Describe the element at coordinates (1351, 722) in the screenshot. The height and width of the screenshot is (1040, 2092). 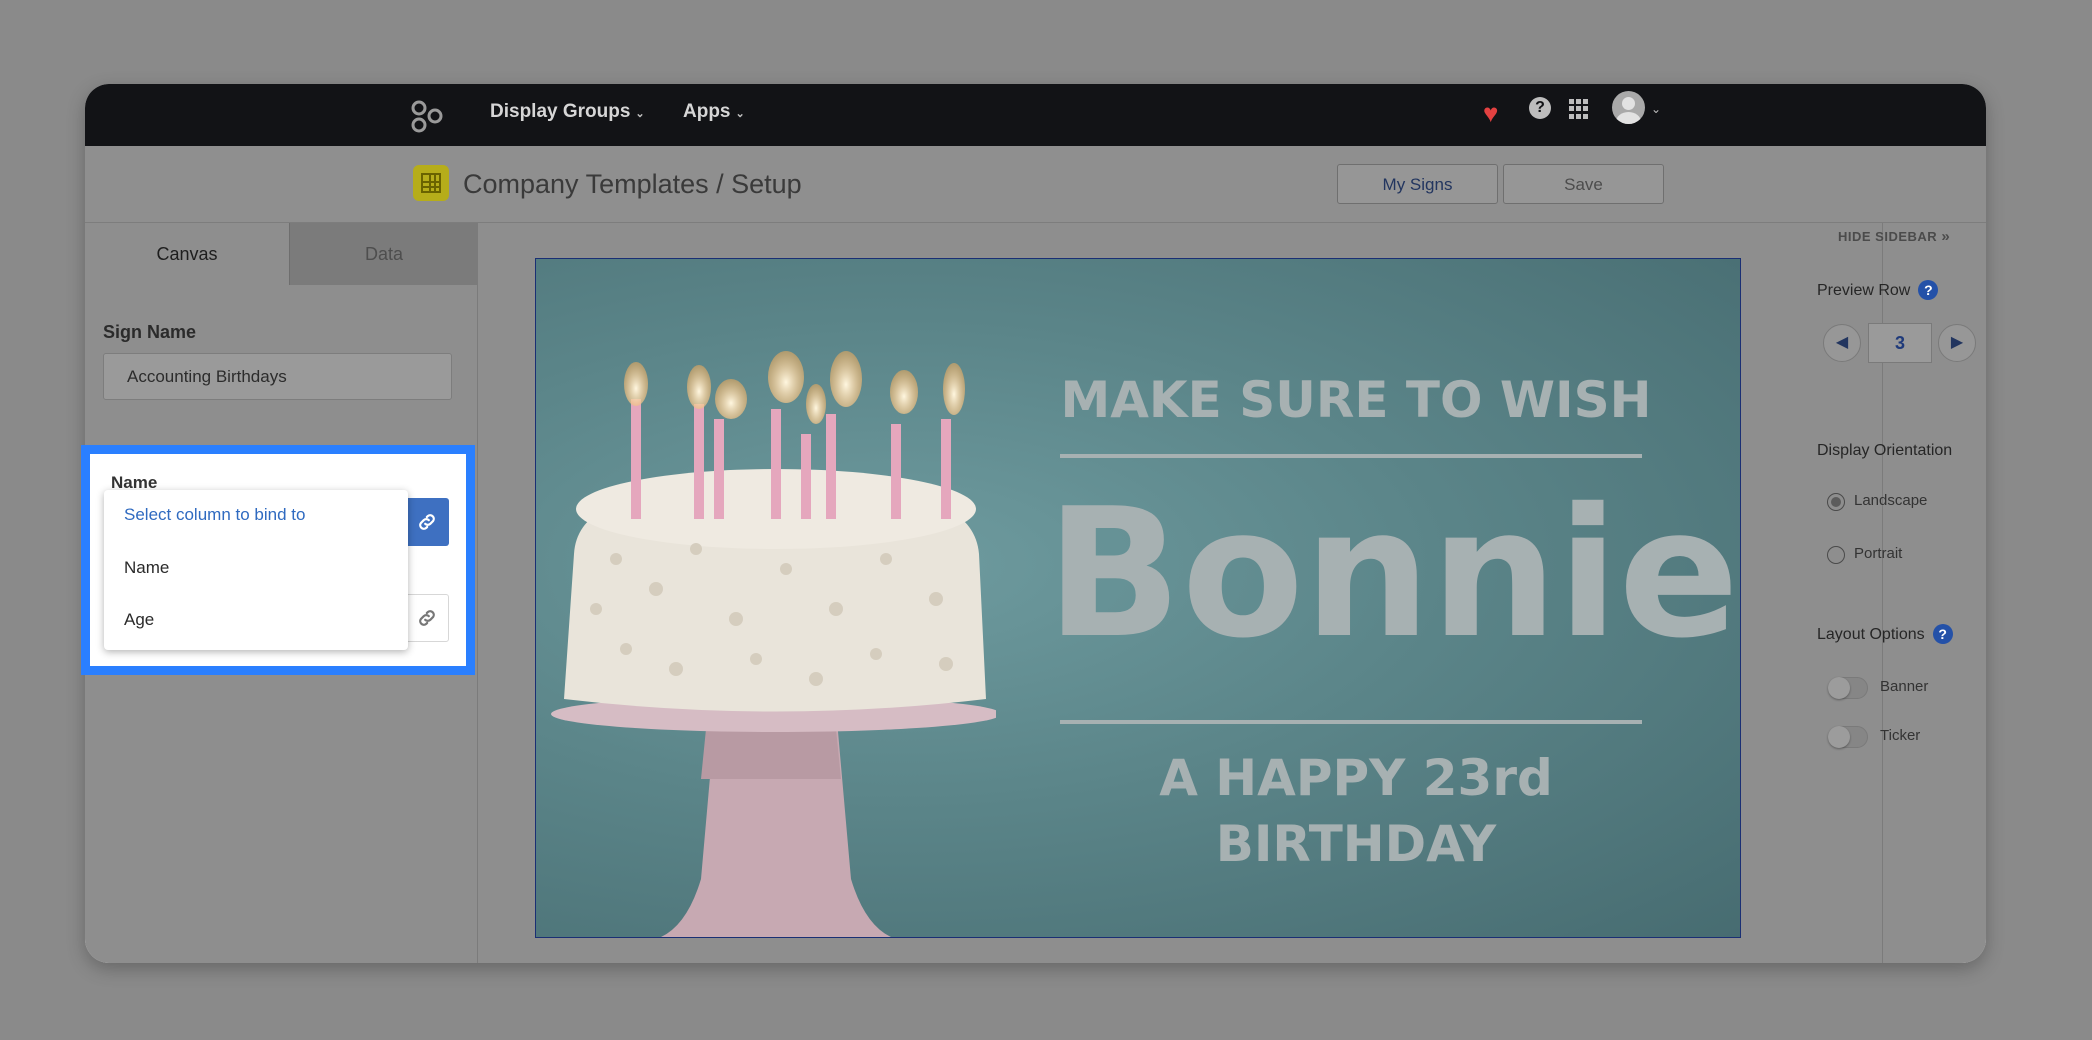
I see `sign-divider-bottom` at that location.